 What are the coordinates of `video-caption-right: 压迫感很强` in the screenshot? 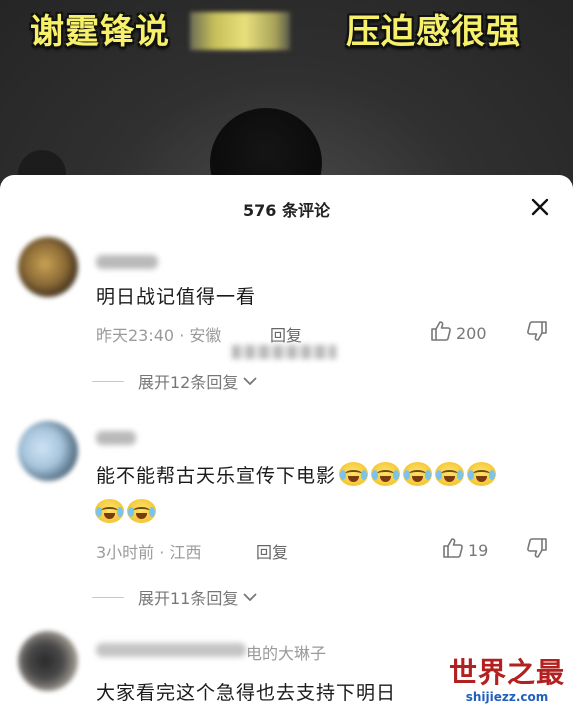 It's located at (433, 32).